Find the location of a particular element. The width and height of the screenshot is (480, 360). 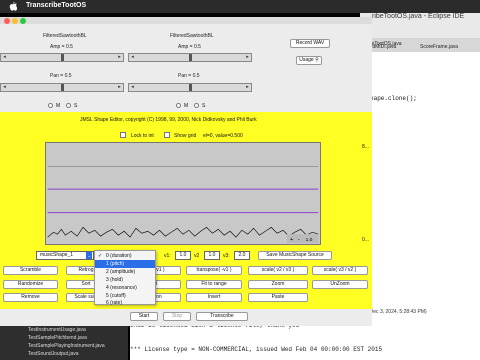

checkmark-icon: ✓ is located at coordinates (100, 256).